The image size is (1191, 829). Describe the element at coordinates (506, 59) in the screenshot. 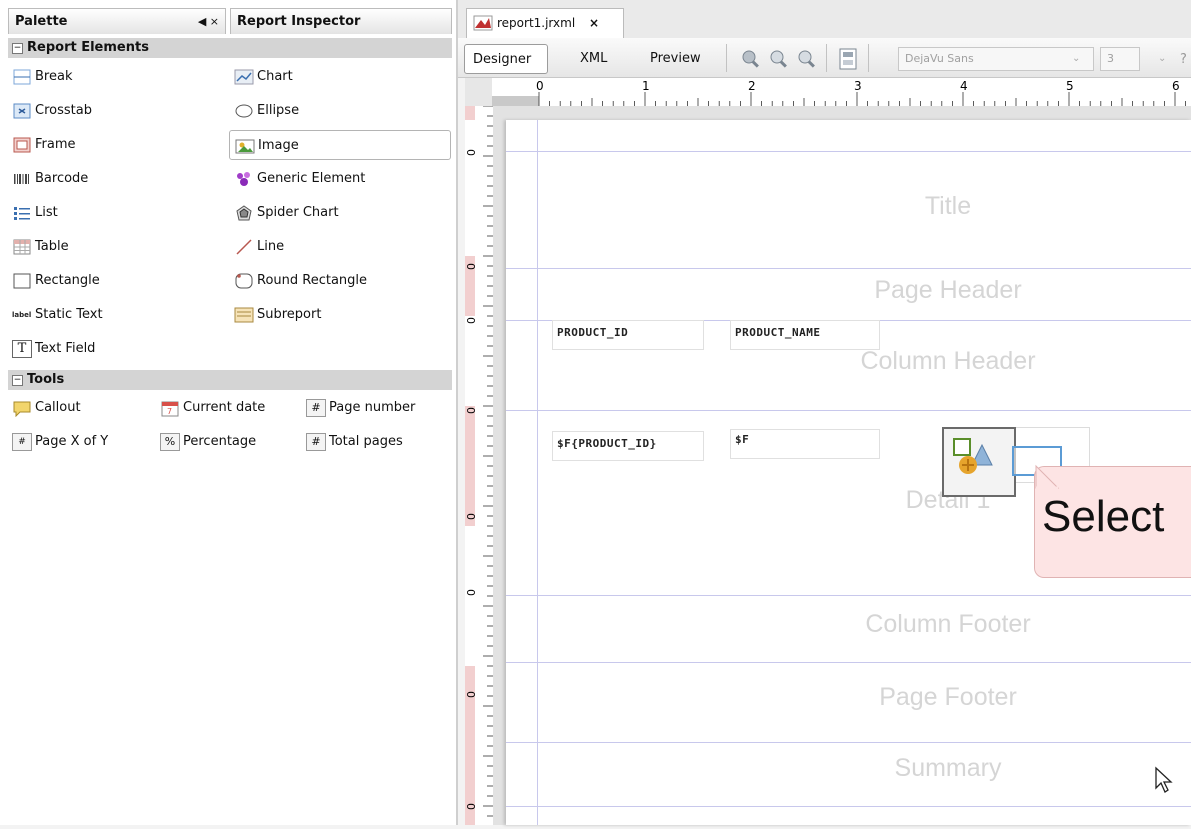

I see `tab-designer: Designer` at that location.